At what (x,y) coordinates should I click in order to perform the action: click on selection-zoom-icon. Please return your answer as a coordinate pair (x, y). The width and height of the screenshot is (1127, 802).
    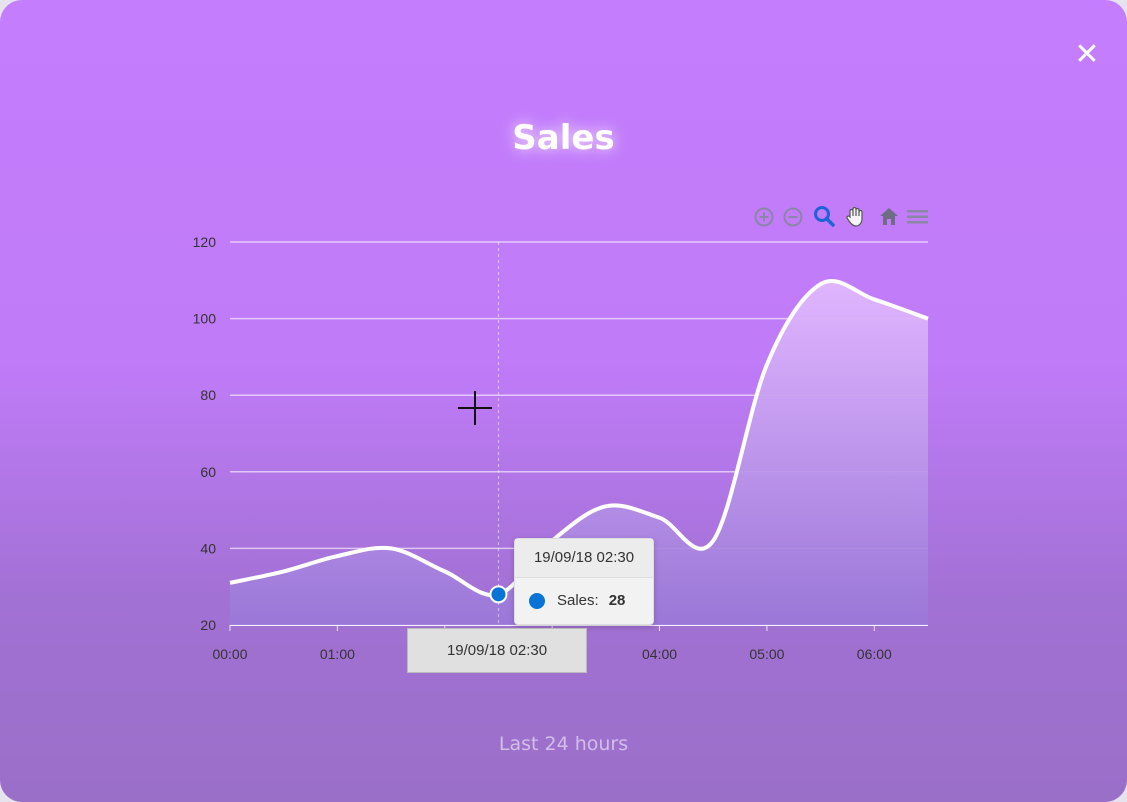
    Looking at the image, I should click on (824, 216).